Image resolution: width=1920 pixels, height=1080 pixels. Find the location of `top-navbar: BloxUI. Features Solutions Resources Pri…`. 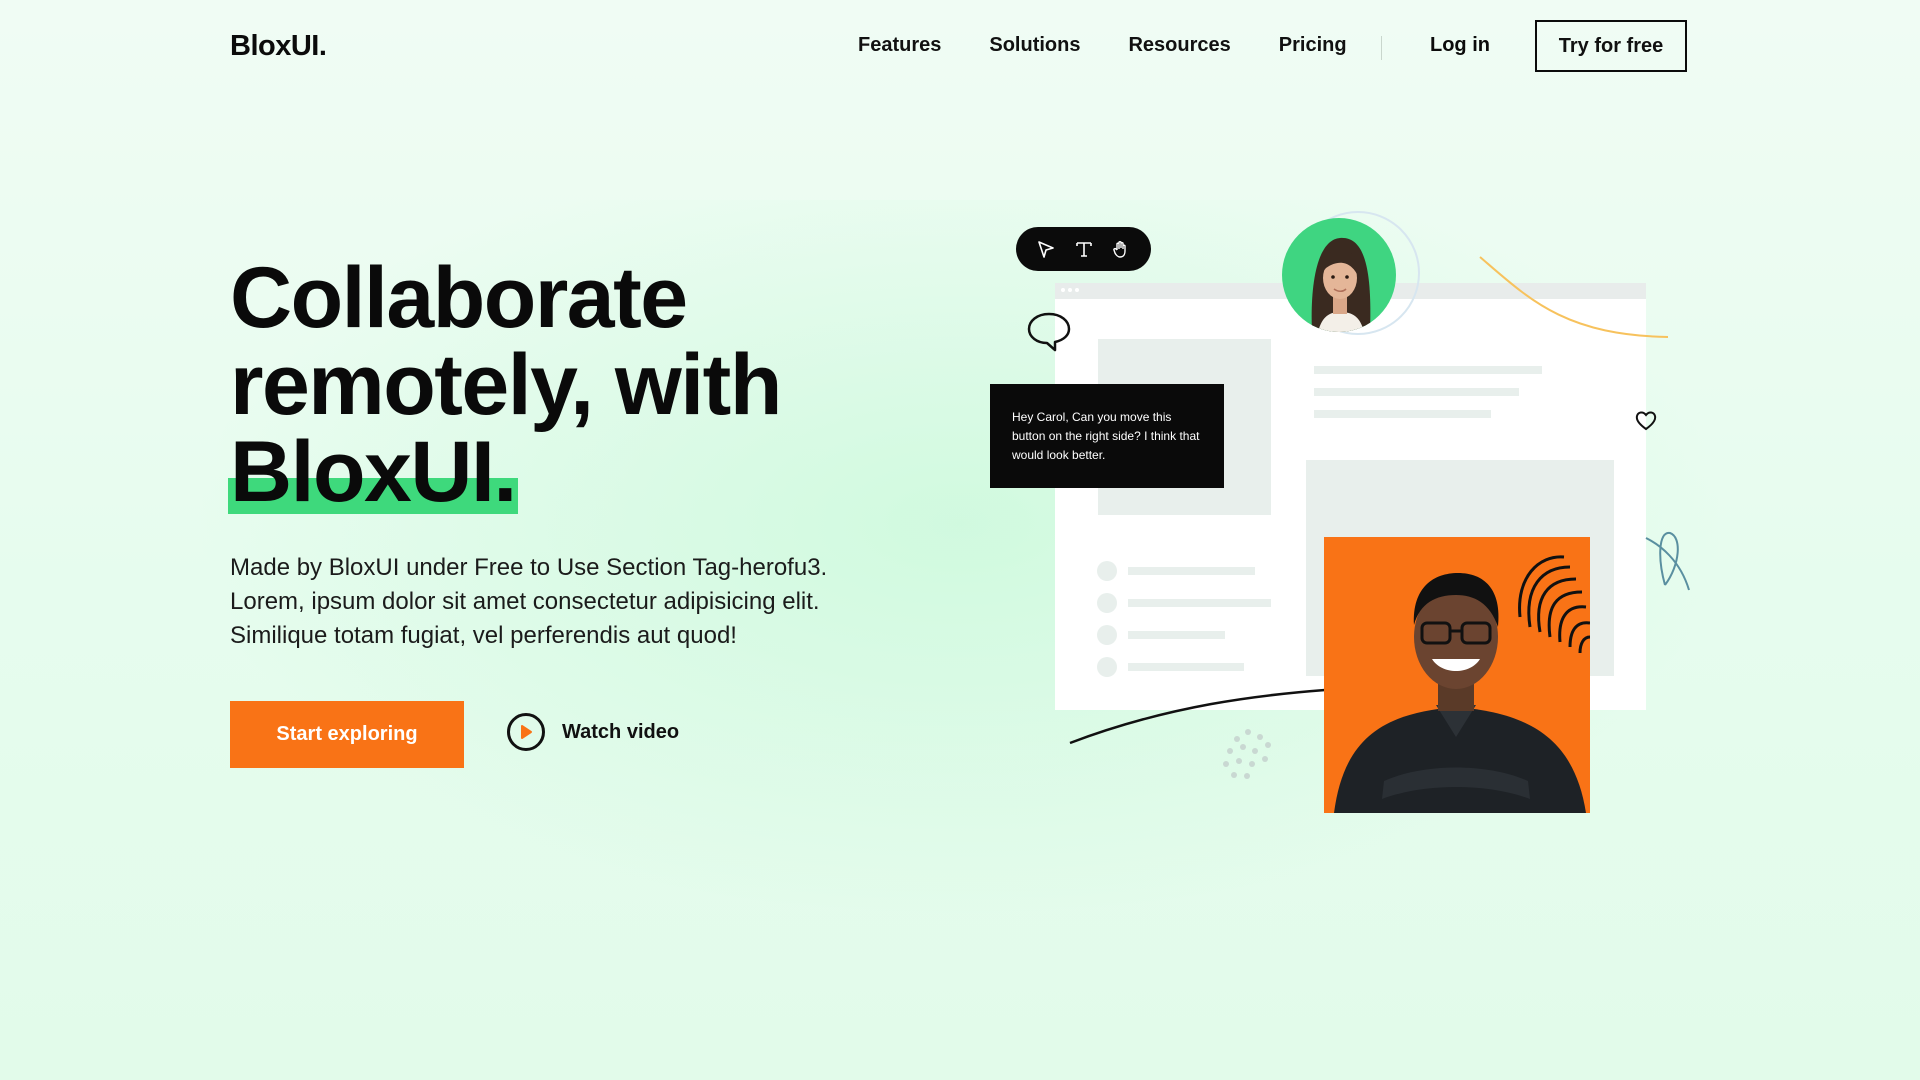

top-navbar: BloxUI. Features Solutions Resources Pri… is located at coordinates (960, 48).